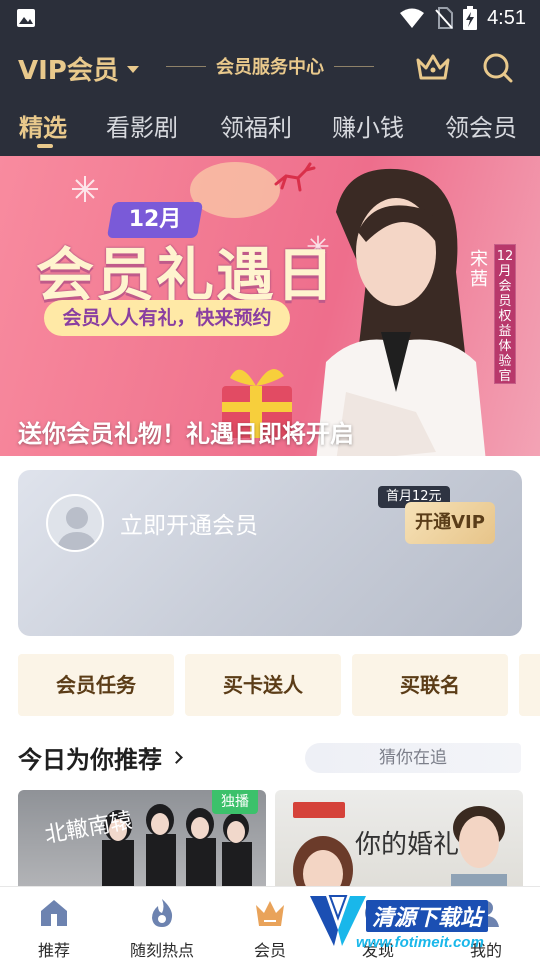 This screenshot has height=960, width=540. Describe the element at coordinates (235, 802) in the screenshot. I see `exclusive-badge: 独播` at that location.